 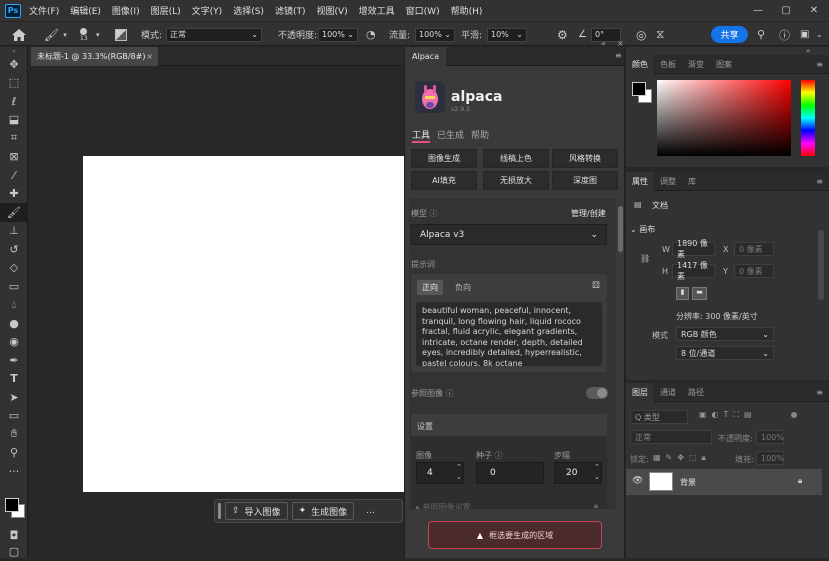 What do you see at coordinates (761, 34) in the screenshot?
I see `search-icon: ⚲` at bounding box center [761, 34].